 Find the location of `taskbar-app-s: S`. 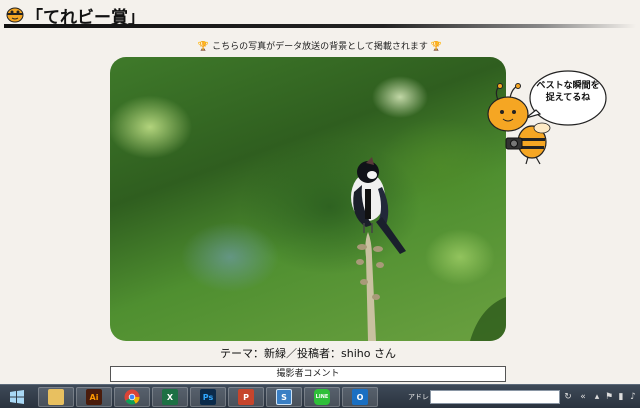

taskbar-app-s: S is located at coordinates (284, 397).